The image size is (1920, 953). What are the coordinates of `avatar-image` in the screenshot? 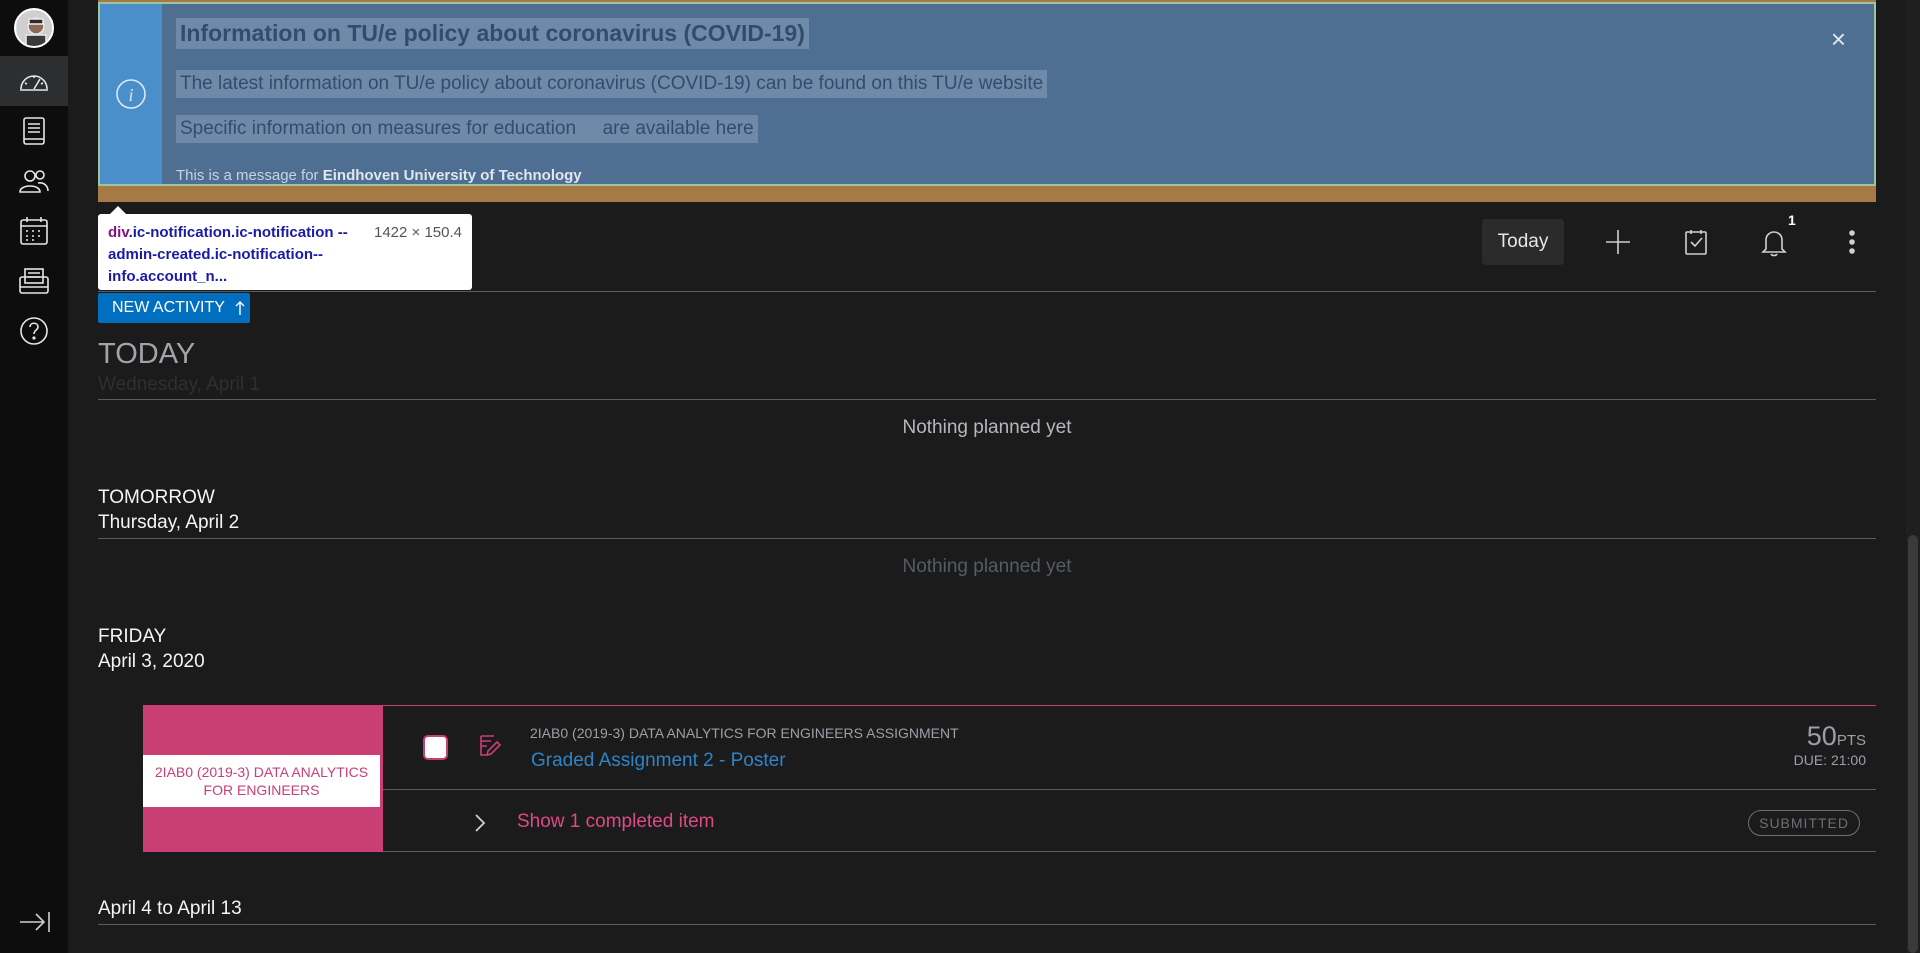 It's located at (34, 28).